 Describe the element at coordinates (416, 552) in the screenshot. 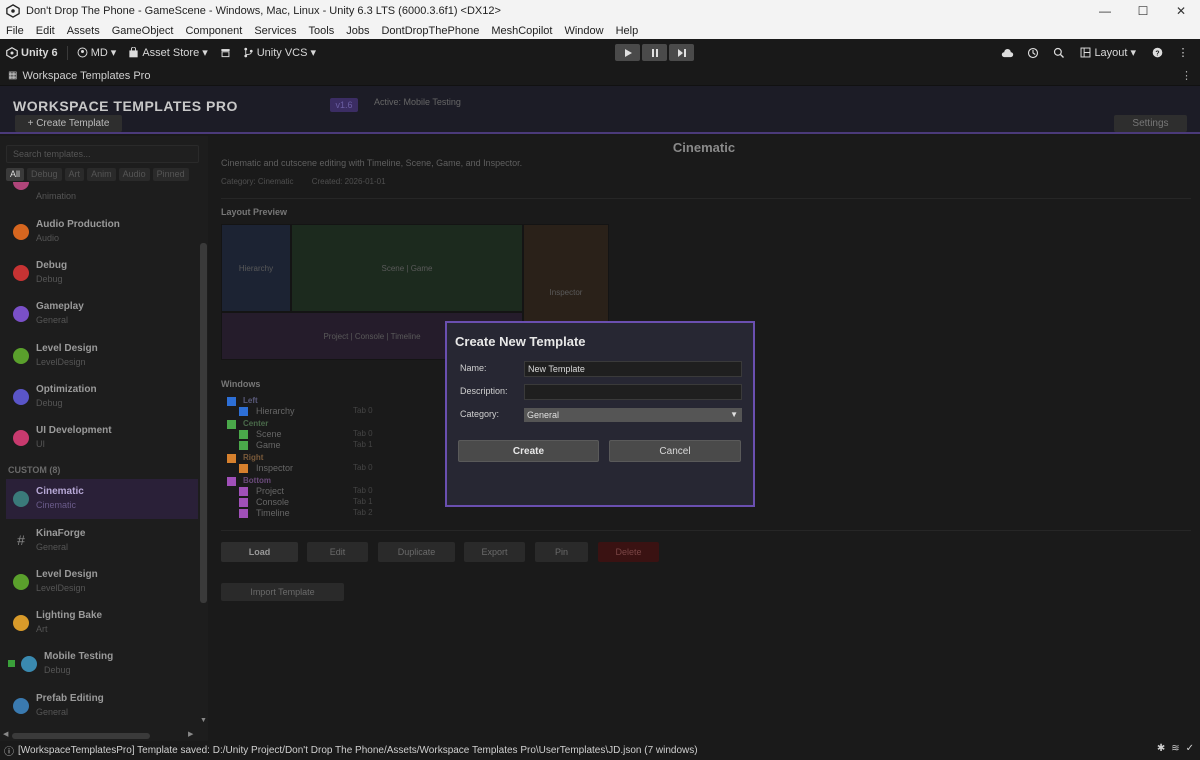

I see `duplicate-button: Duplicate` at that location.